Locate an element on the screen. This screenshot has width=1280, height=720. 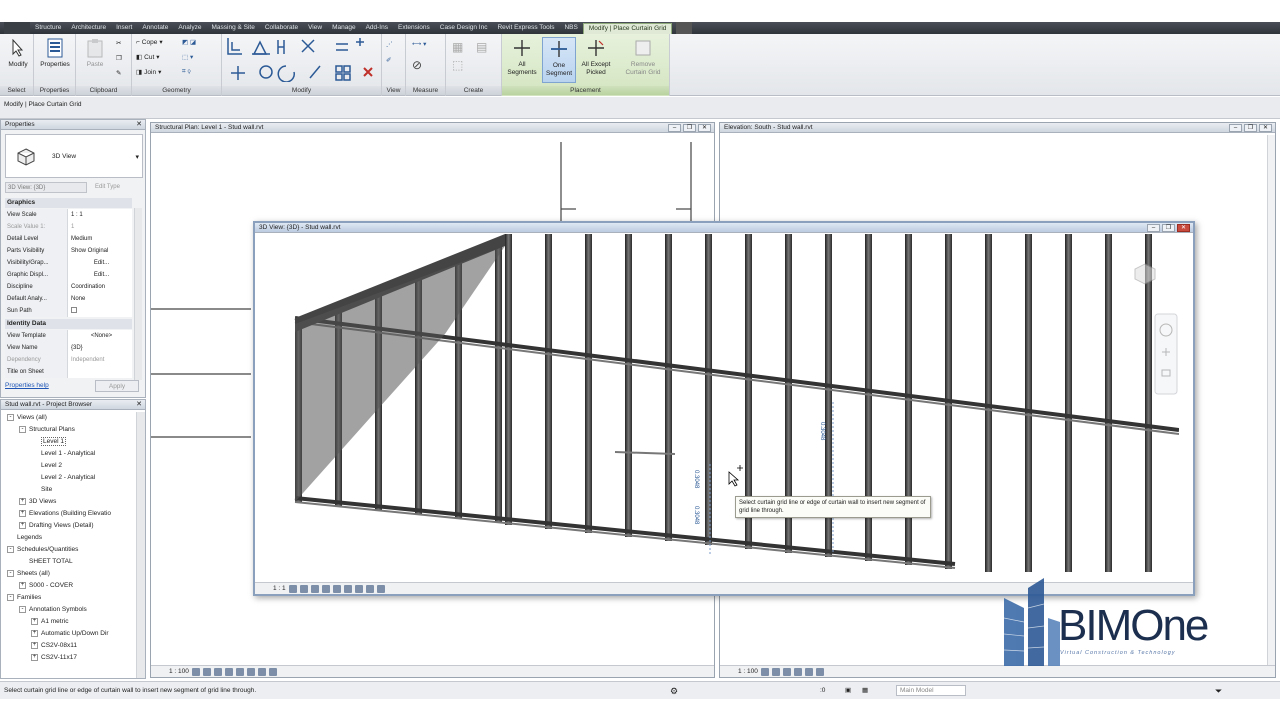
prop-row: Sun Path is located at coordinates (68, 311).